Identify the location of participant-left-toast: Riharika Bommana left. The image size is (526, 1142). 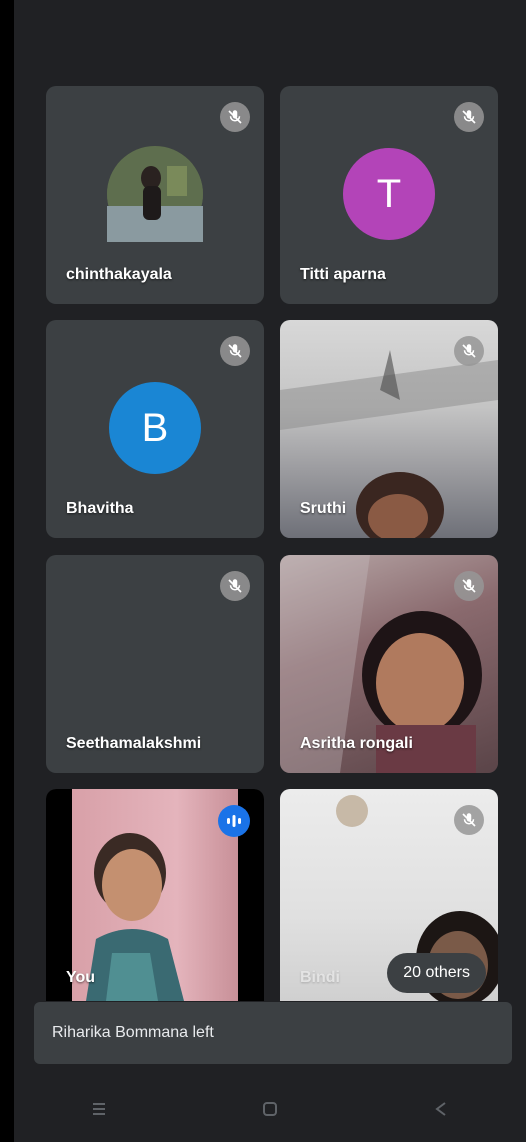
(273, 1033).